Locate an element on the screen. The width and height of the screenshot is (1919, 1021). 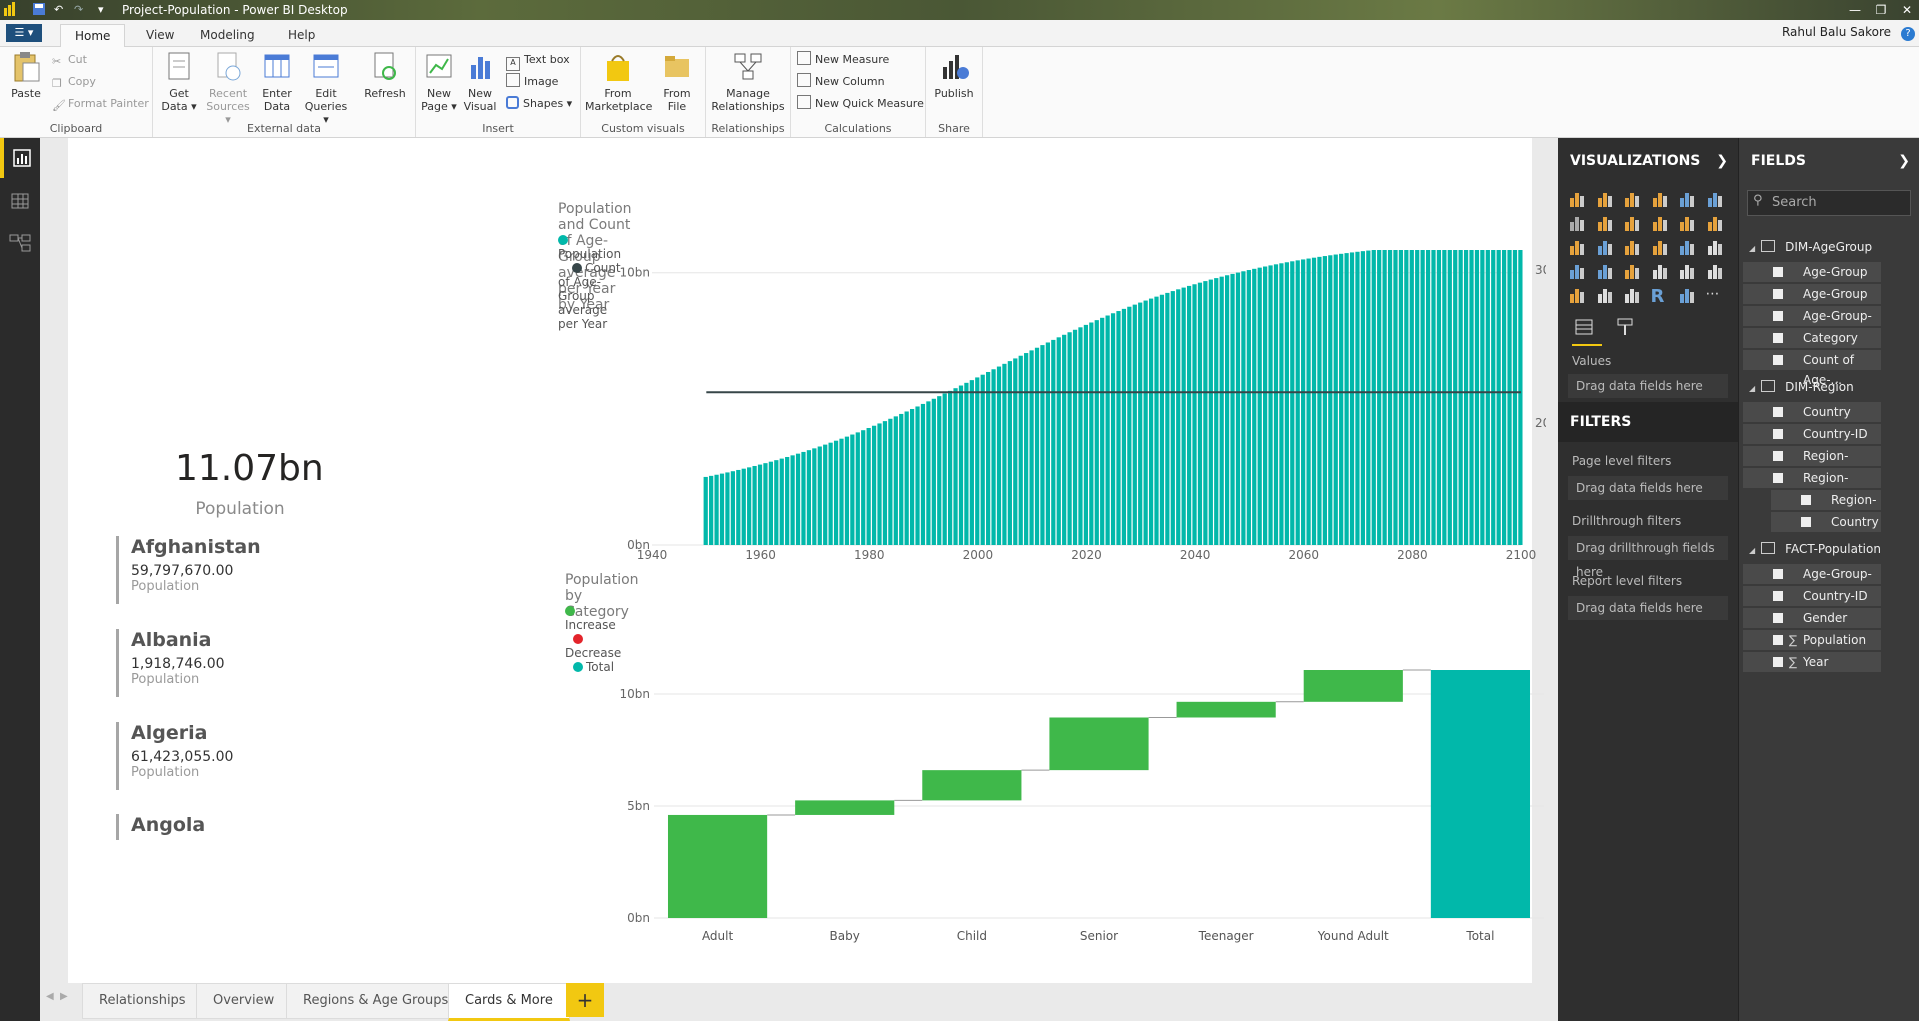
field-table: ◢ FACT-Population is located at coordinates (1815, 549).